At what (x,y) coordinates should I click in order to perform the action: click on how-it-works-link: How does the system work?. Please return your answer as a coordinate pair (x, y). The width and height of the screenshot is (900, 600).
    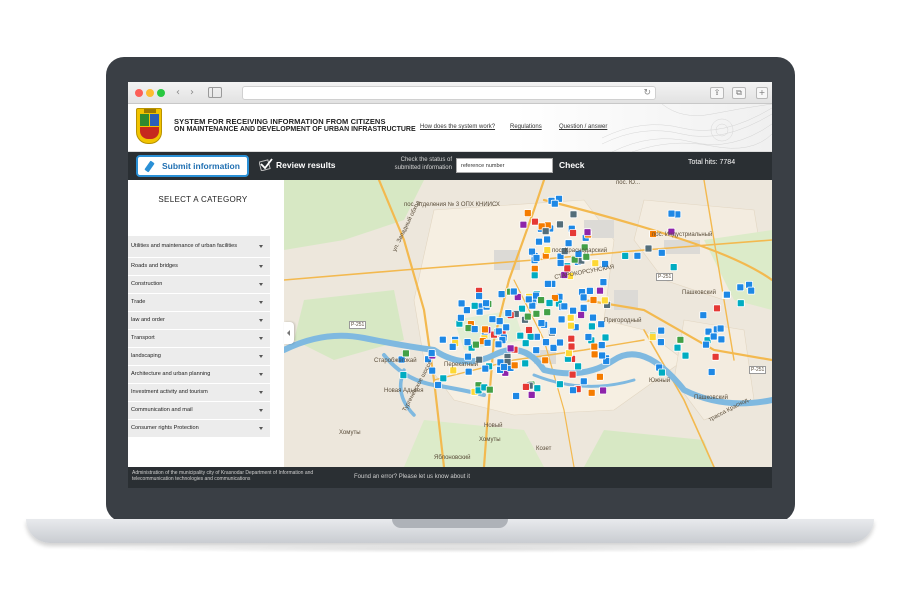
    Looking at the image, I should click on (457, 127).